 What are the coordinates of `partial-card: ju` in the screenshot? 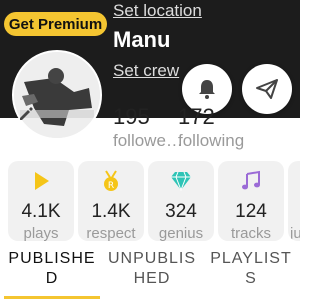 It's located at (294, 201).